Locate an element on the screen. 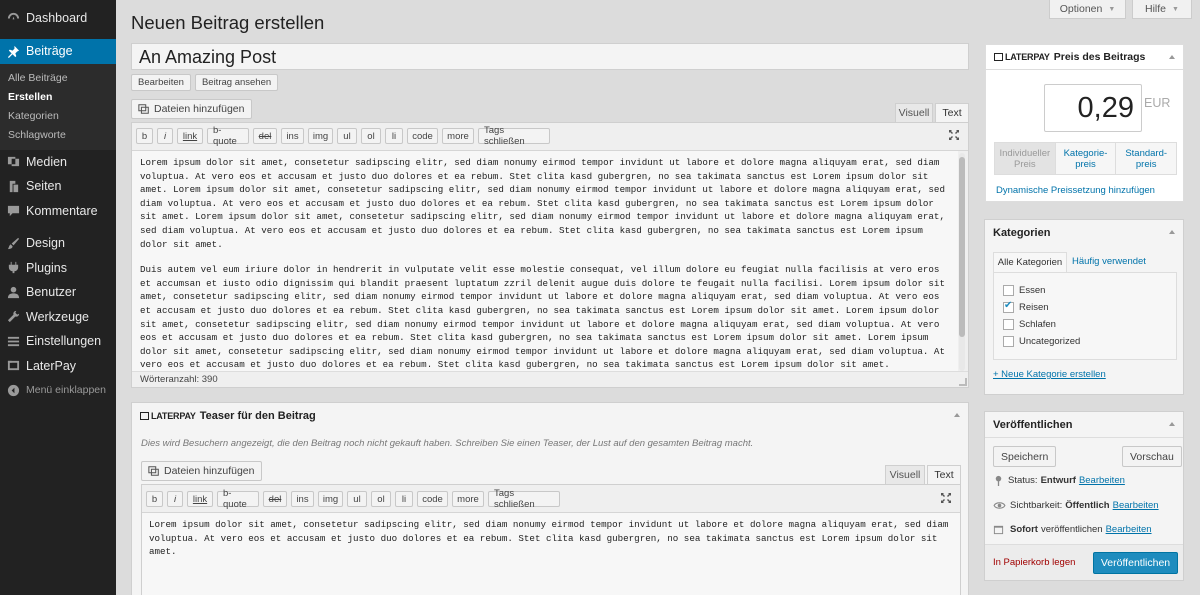 Image resolution: width=1200 pixels, height=595 pixels. add-media-label: Dateien hinzufügen is located at coordinates (199, 109).